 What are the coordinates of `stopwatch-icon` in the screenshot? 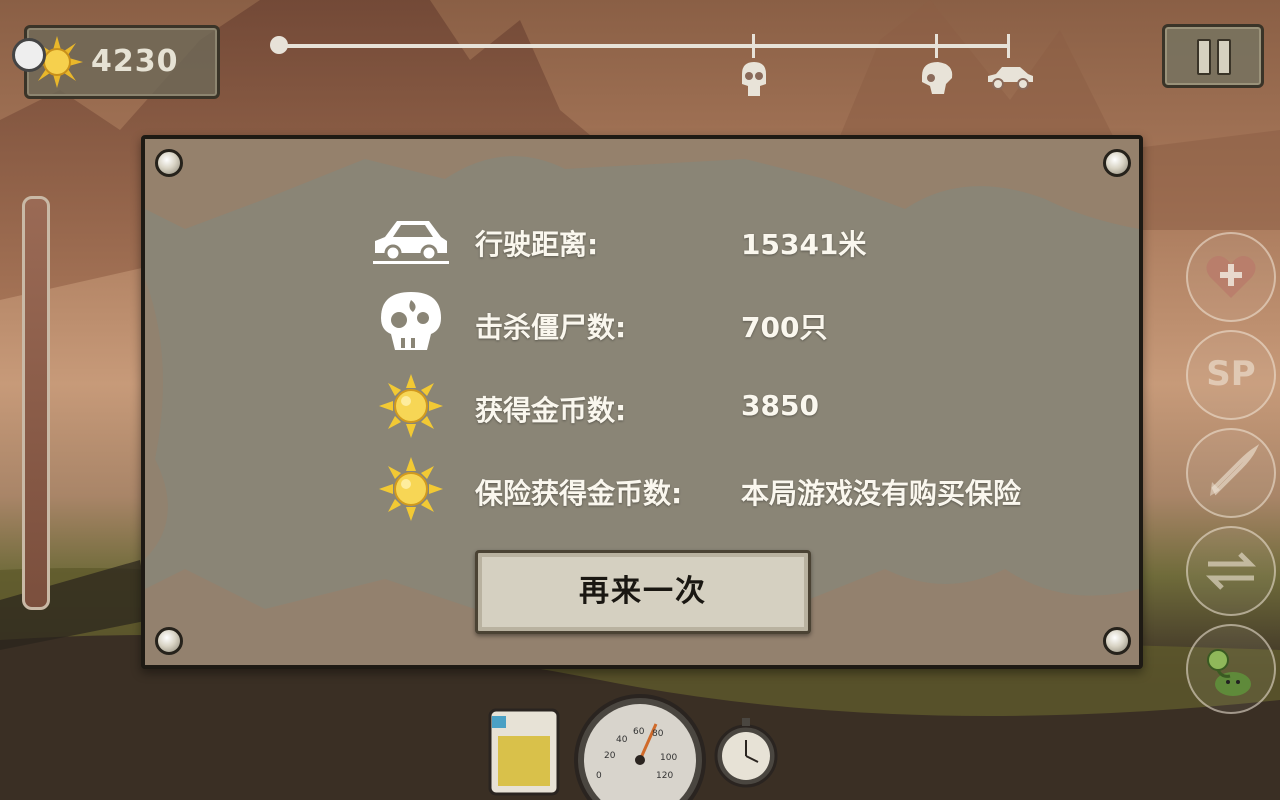 It's located at (746, 753).